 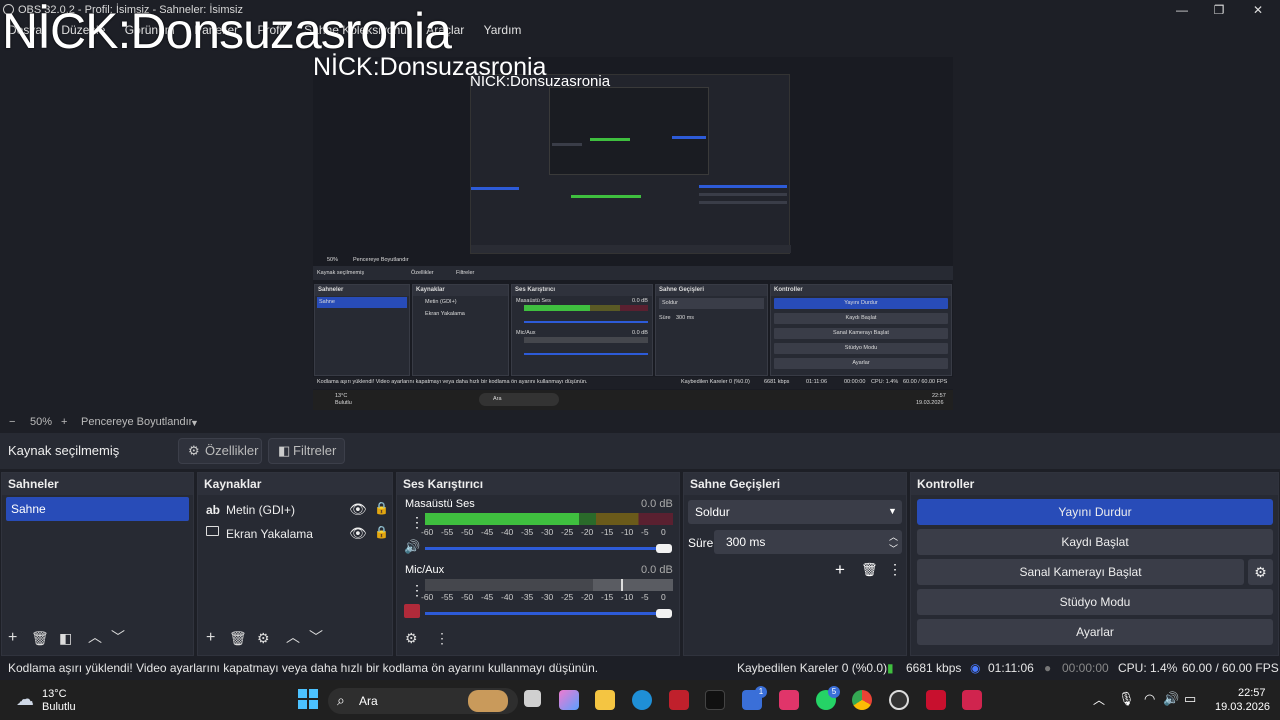 I want to click on close-button: ✕, so click(x=1258, y=10).